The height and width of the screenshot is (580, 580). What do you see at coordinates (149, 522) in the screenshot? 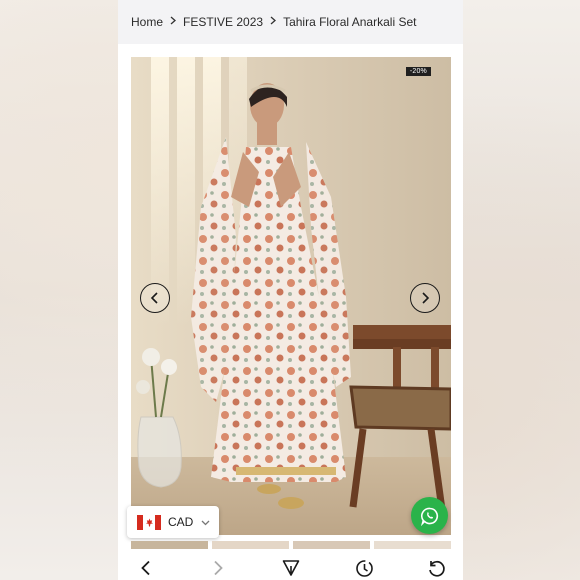
I see `canada-flag-icon` at bounding box center [149, 522].